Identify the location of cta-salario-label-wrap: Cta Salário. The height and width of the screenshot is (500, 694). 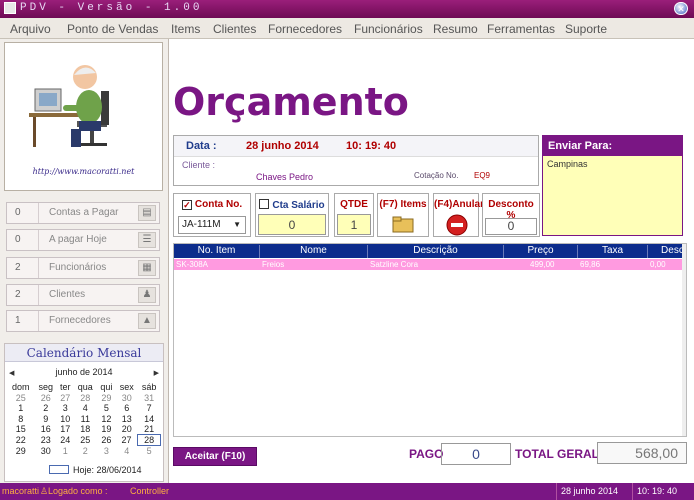
(292, 205).